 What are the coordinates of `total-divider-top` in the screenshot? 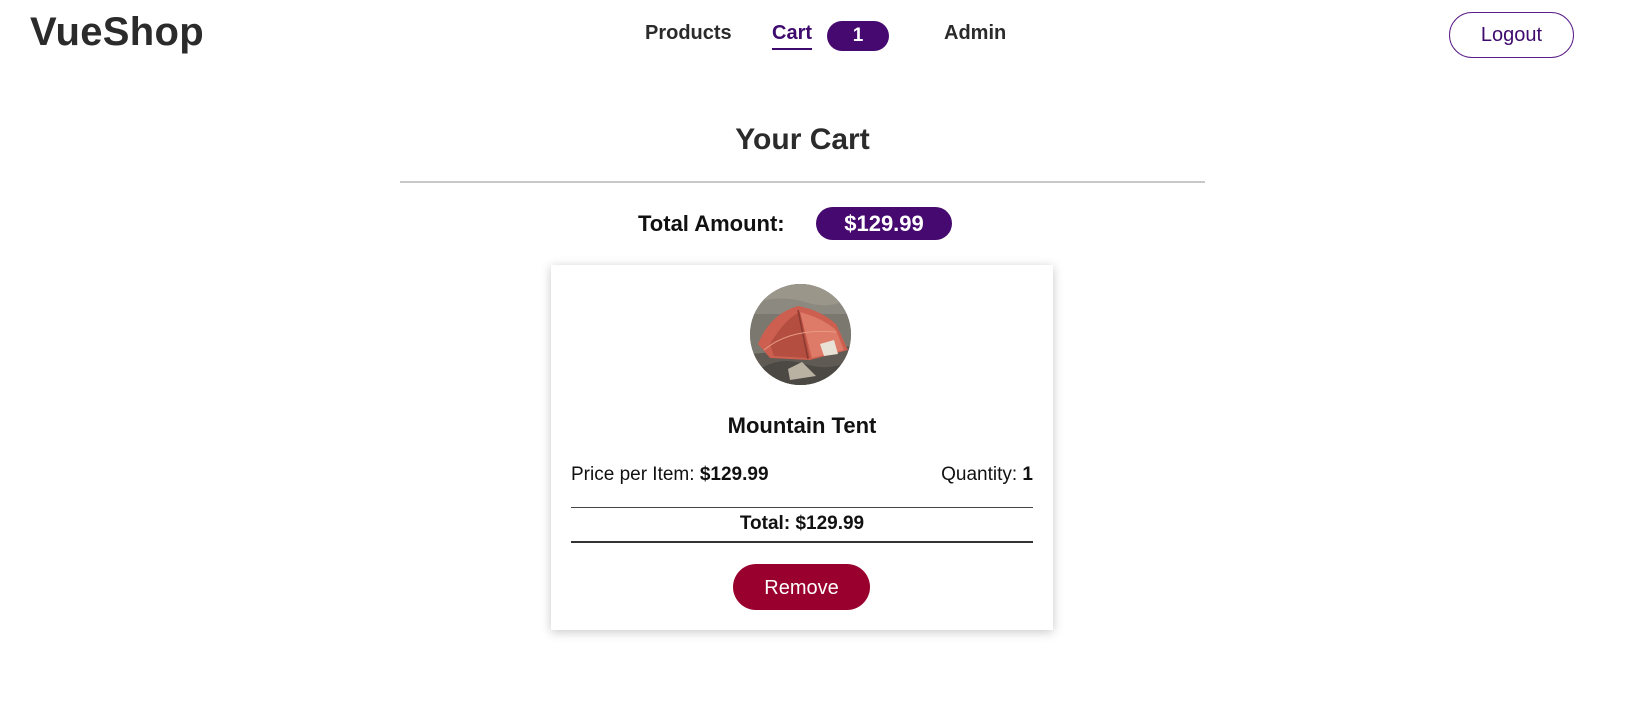 It's located at (802, 507).